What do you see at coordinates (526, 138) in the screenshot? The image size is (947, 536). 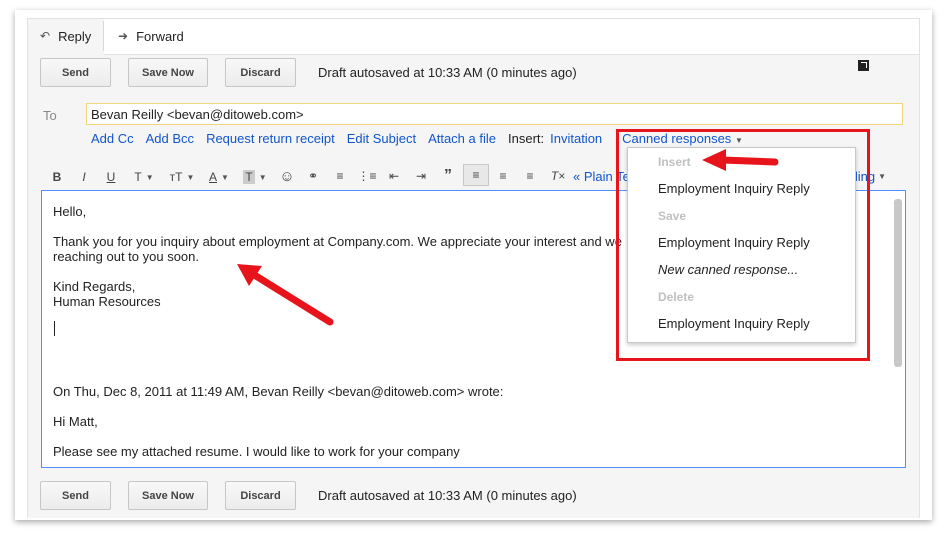 I see `insert-label: Insert:` at bounding box center [526, 138].